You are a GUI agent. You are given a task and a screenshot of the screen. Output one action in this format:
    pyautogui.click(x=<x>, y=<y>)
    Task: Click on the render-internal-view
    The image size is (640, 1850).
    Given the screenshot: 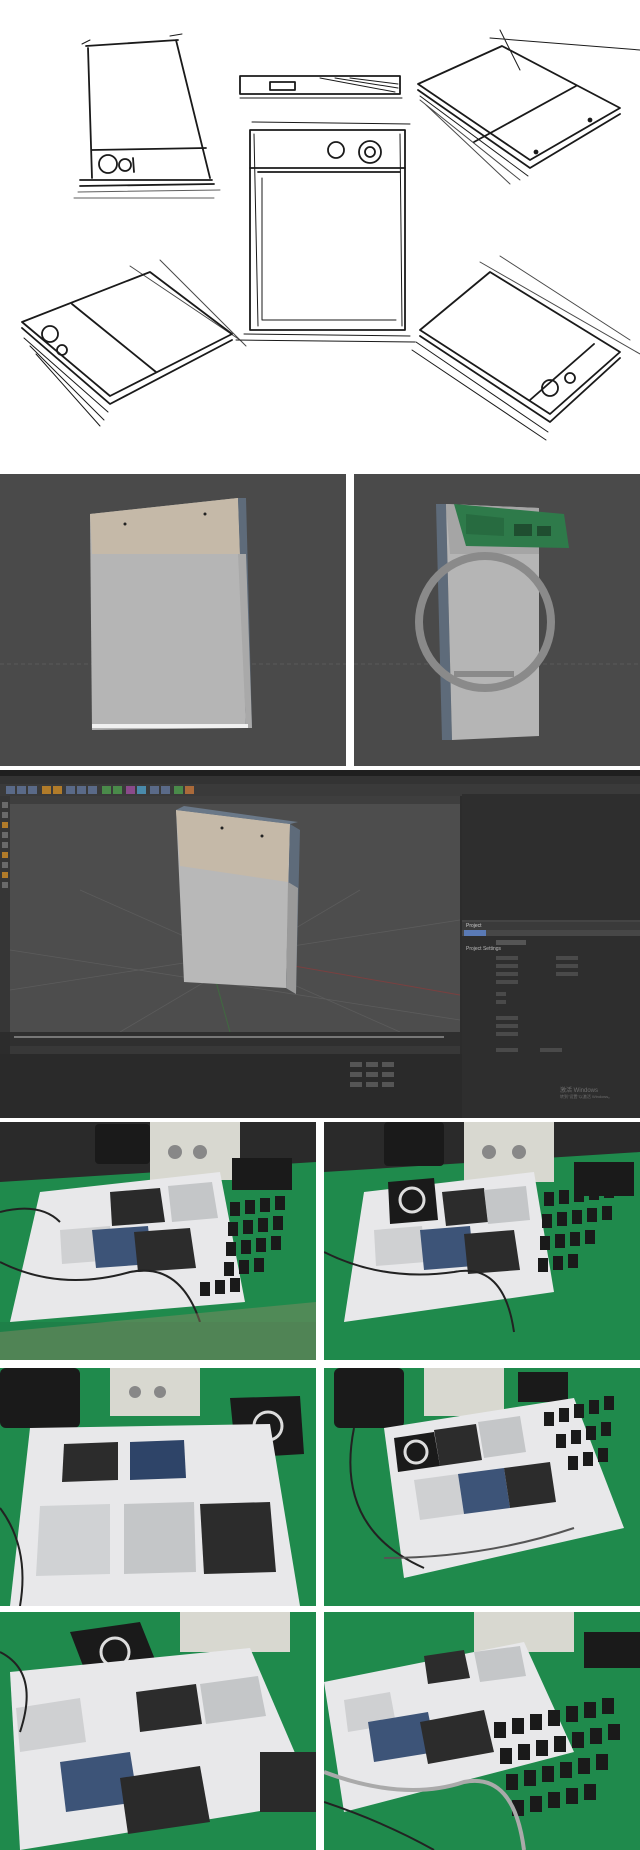 What is the action you would take?
    pyautogui.click(x=497, y=620)
    